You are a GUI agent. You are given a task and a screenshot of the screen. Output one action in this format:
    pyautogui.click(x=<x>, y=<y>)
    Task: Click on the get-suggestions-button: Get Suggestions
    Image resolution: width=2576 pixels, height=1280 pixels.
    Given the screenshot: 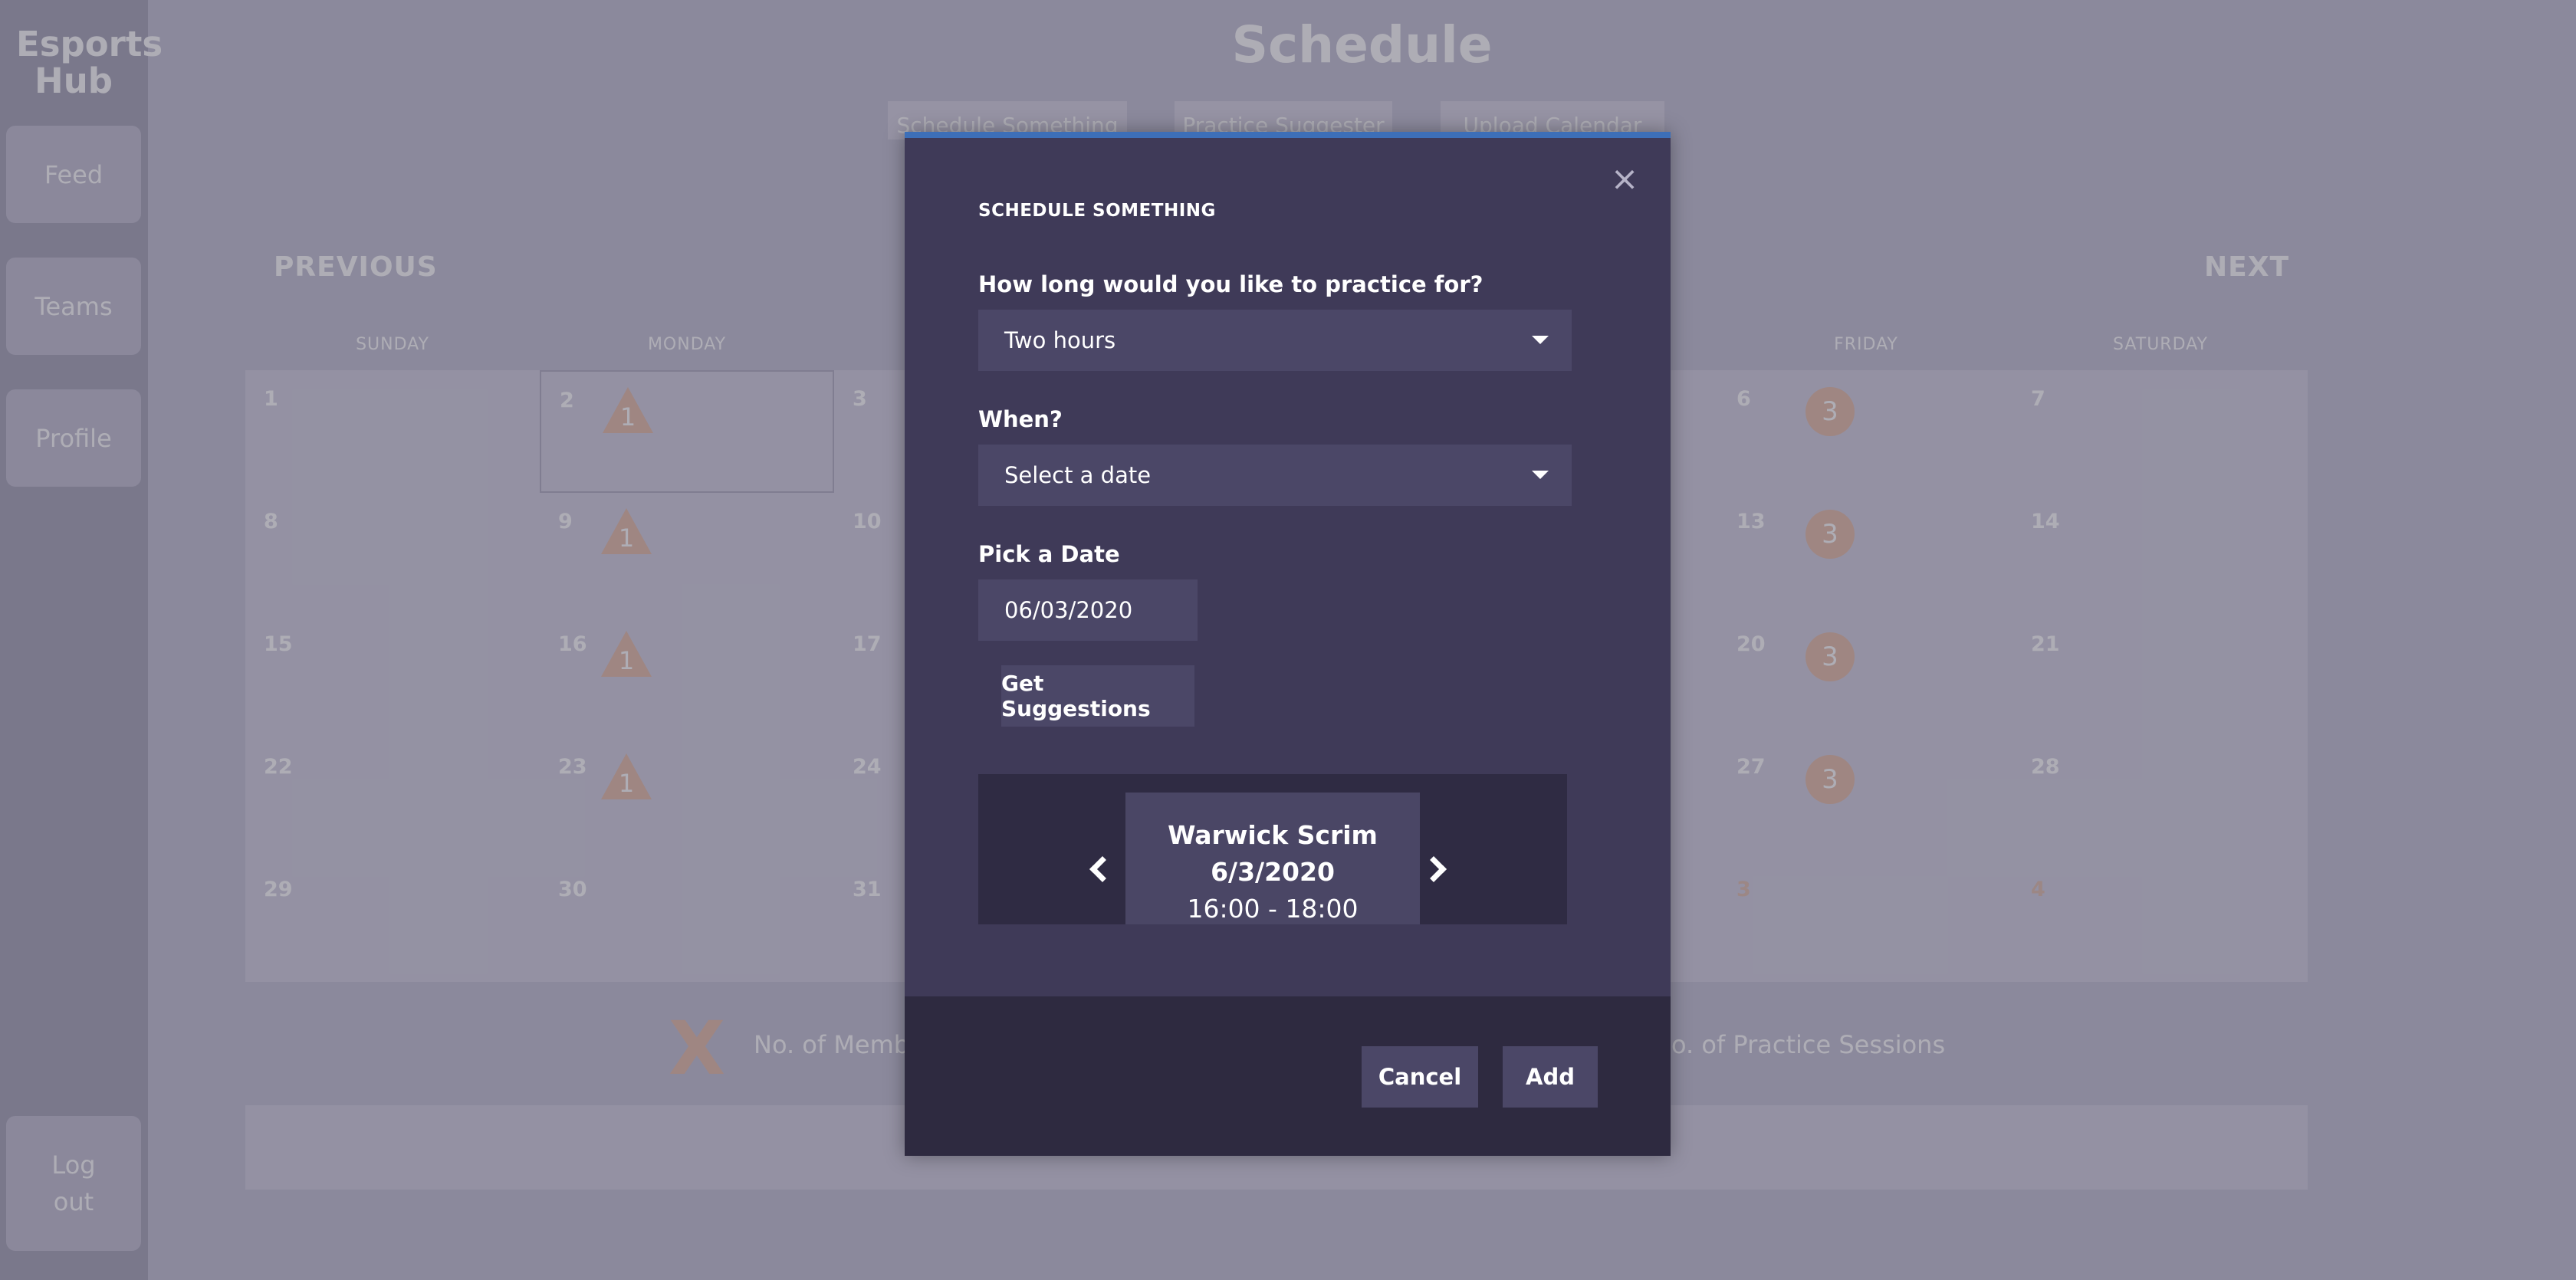 What is the action you would take?
    pyautogui.click(x=1097, y=696)
    